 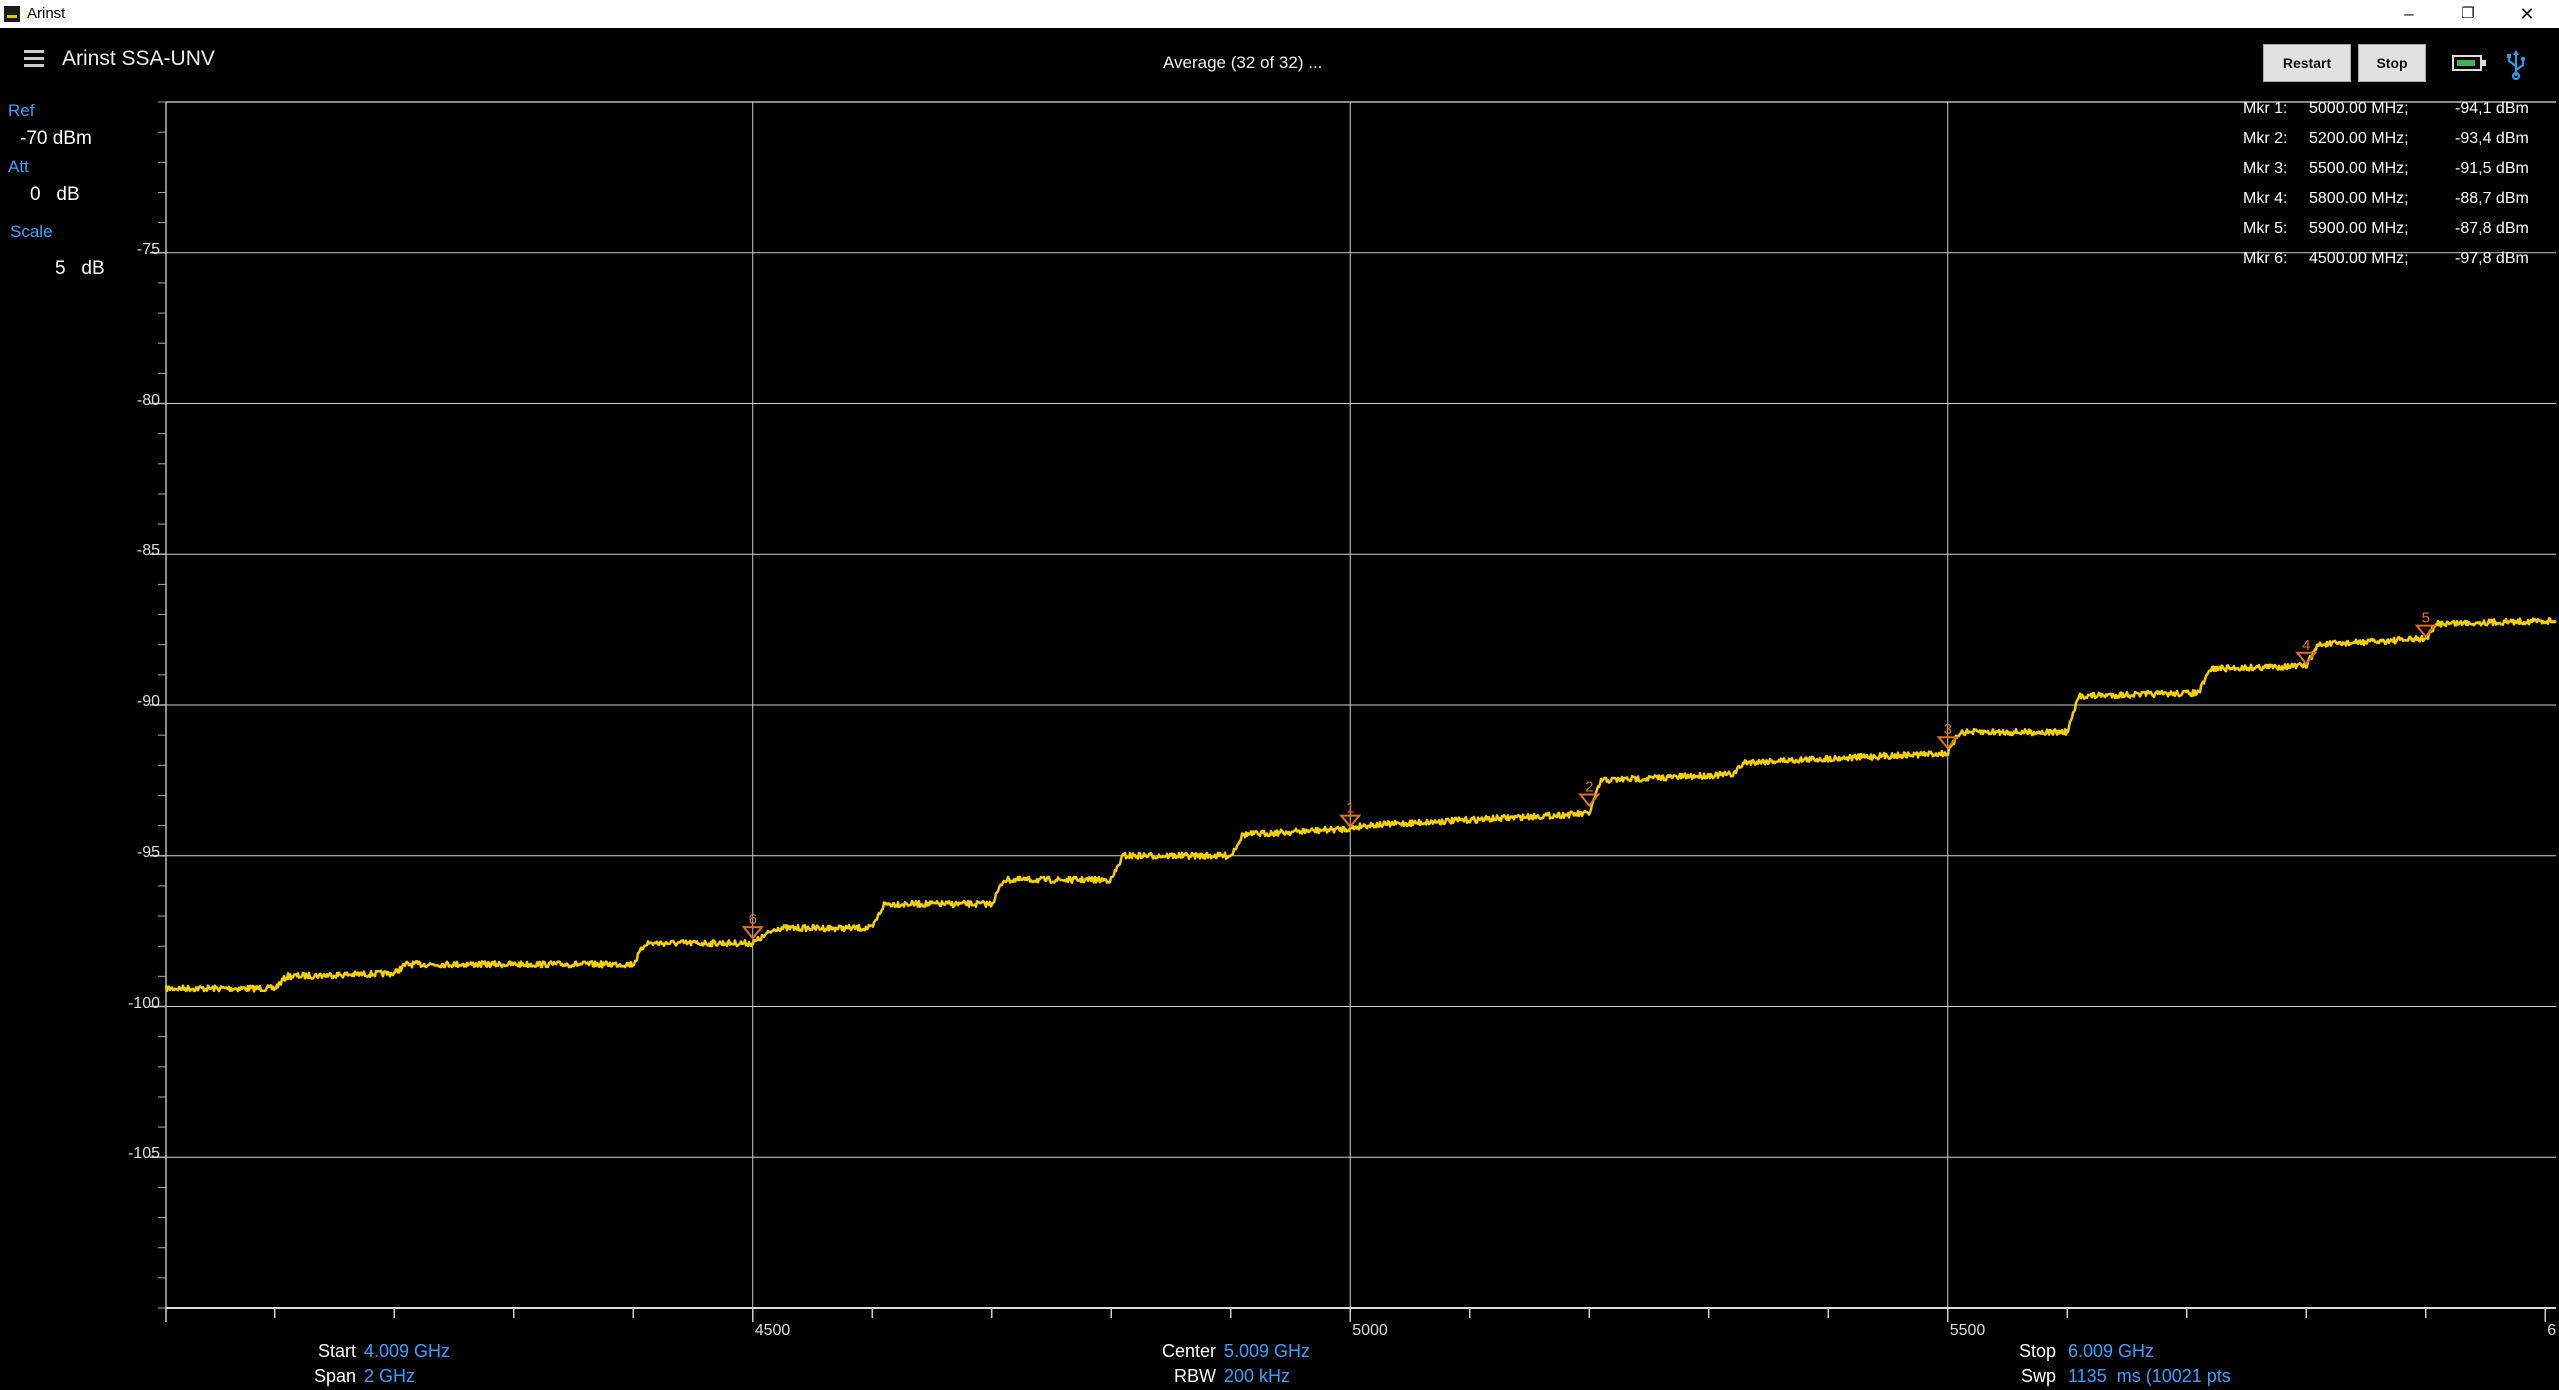 I want to click on rbw-value: 200 kHz, so click(x=1257, y=1376).